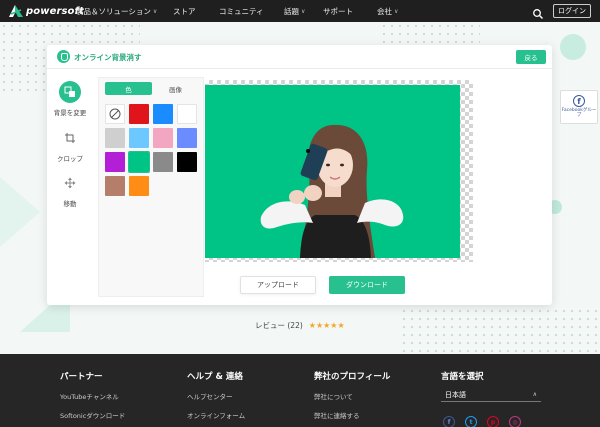  Describe the element at coordinates (187, 114) in the screenshot. I see `swatch-white` at that location.